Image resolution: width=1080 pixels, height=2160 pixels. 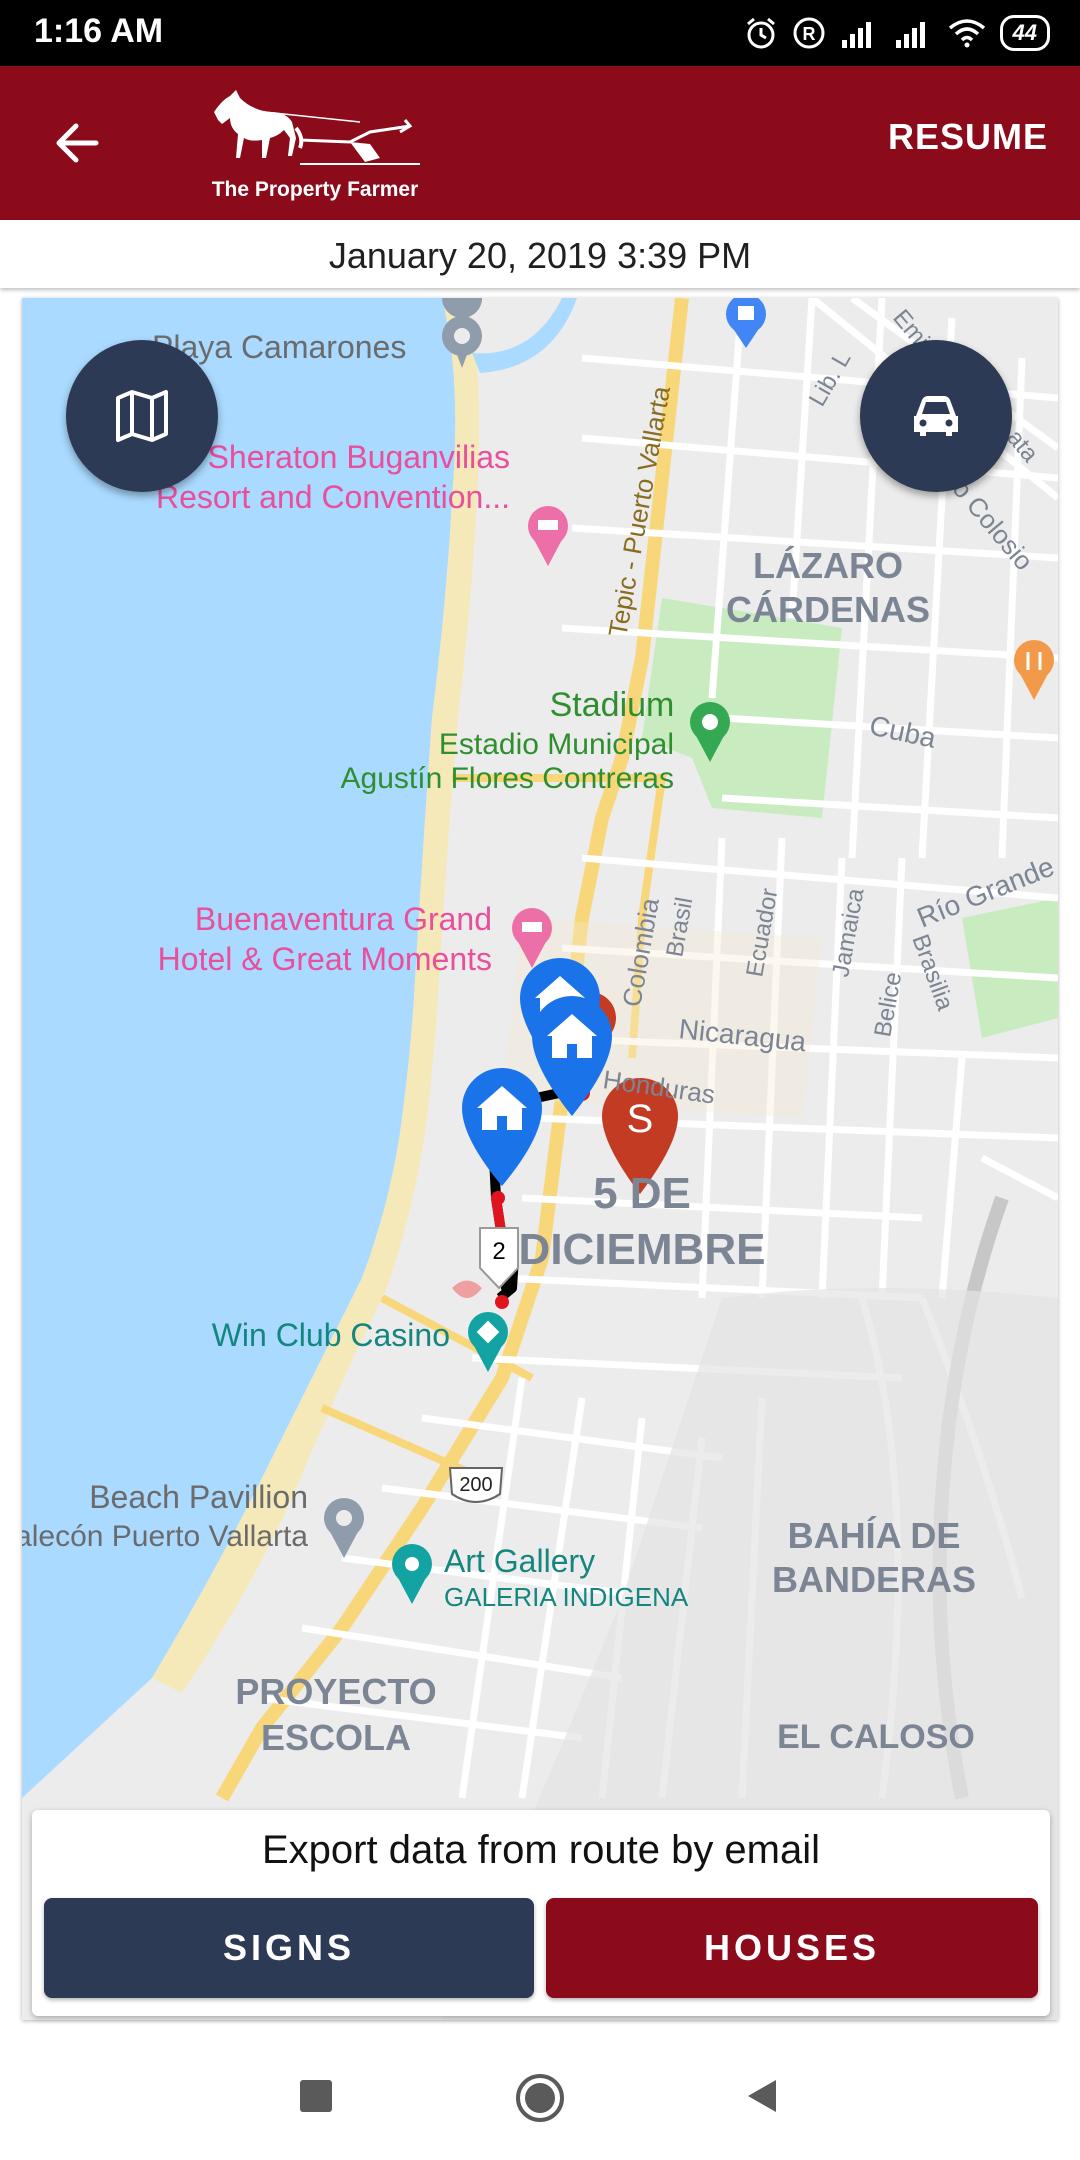 I want to click on app-bar: The Property Farmer RESUME, so click(x=540, y=143).